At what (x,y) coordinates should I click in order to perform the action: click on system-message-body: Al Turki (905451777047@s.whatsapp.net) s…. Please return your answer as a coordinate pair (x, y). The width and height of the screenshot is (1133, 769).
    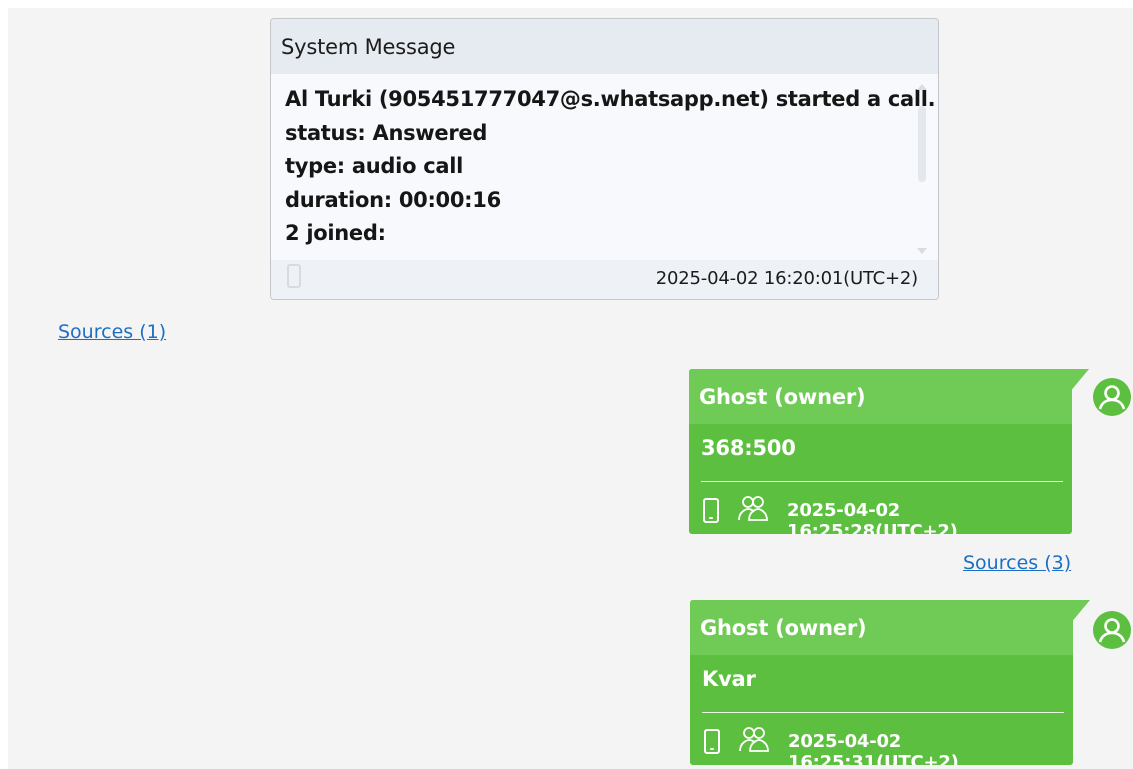
    Looking at the image, I should click on (604, 168).